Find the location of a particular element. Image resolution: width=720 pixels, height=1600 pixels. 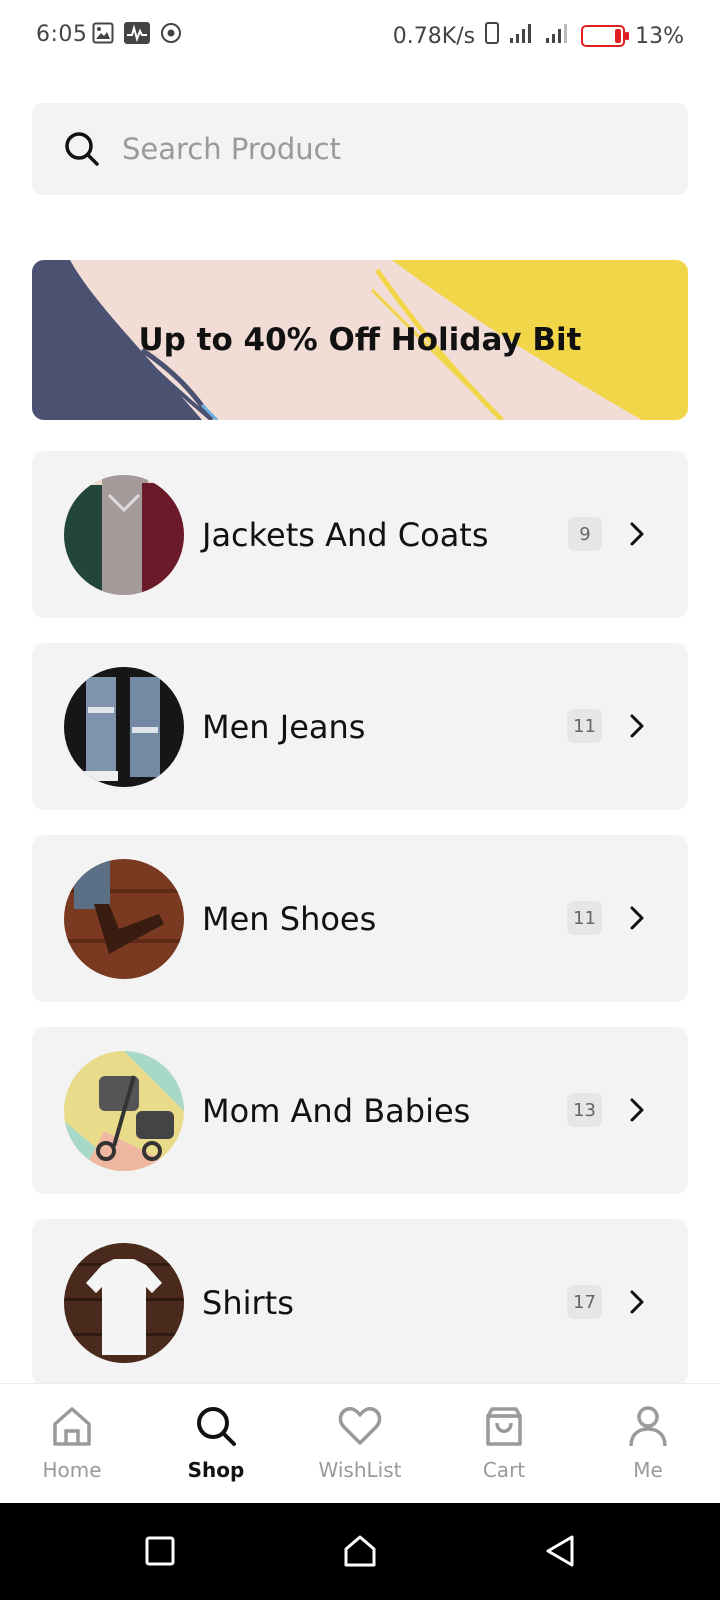

category-count-badge: 9 is located at coordinates (585, 534).